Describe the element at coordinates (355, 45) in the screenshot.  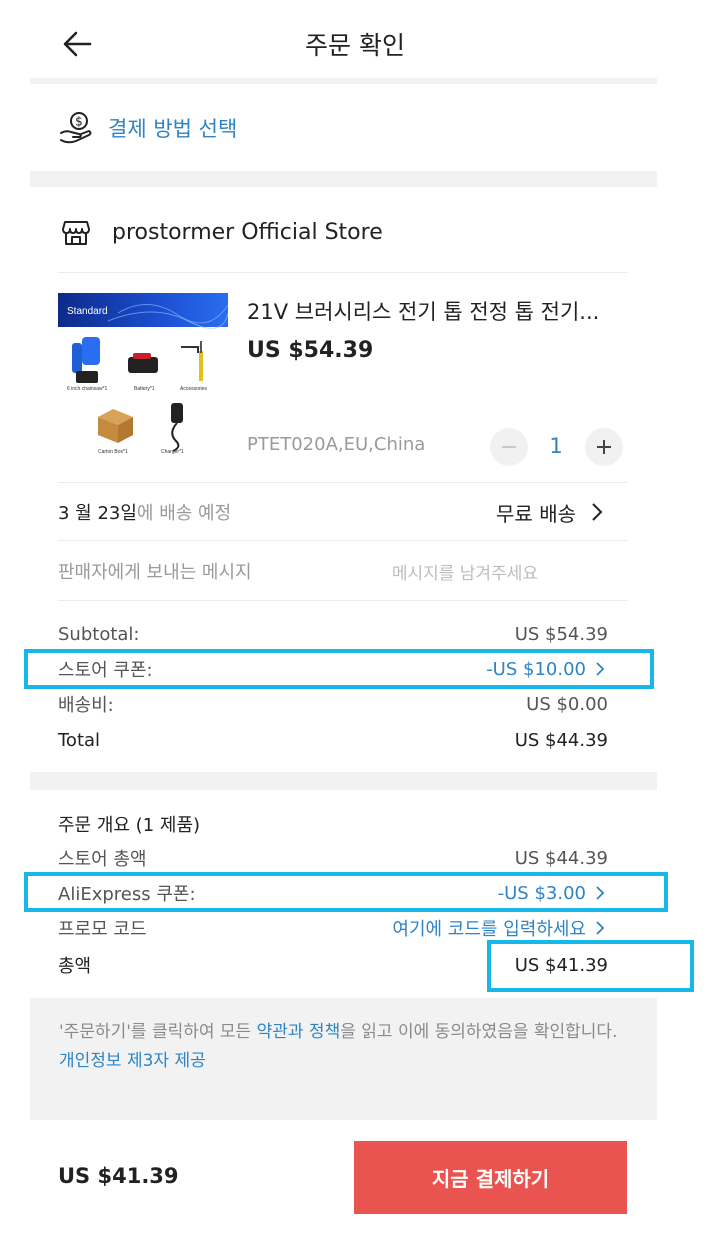
I see `page-title: 주문 확인` at that location.